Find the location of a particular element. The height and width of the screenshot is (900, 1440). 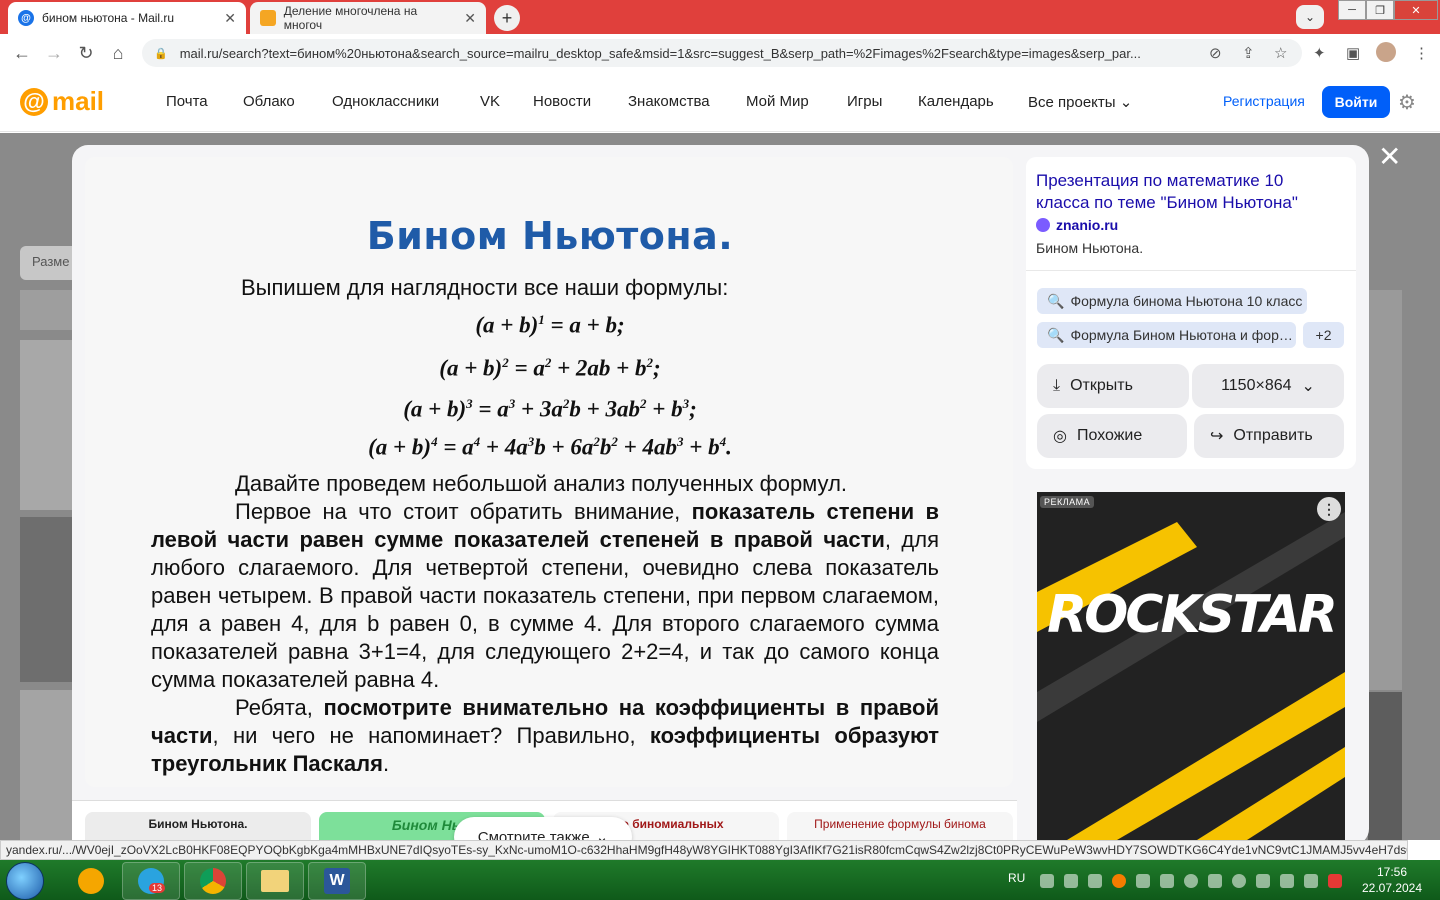

network-icon is located at coordinates (1287, 881).